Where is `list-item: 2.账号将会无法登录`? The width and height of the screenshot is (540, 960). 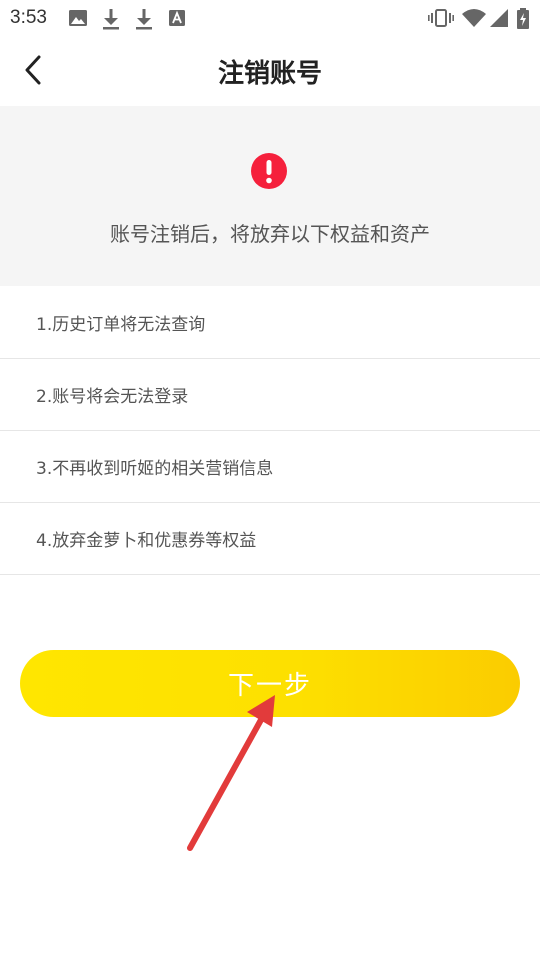 list-item: 2.账号将会无法登录 is located at coordinates (270, 395).